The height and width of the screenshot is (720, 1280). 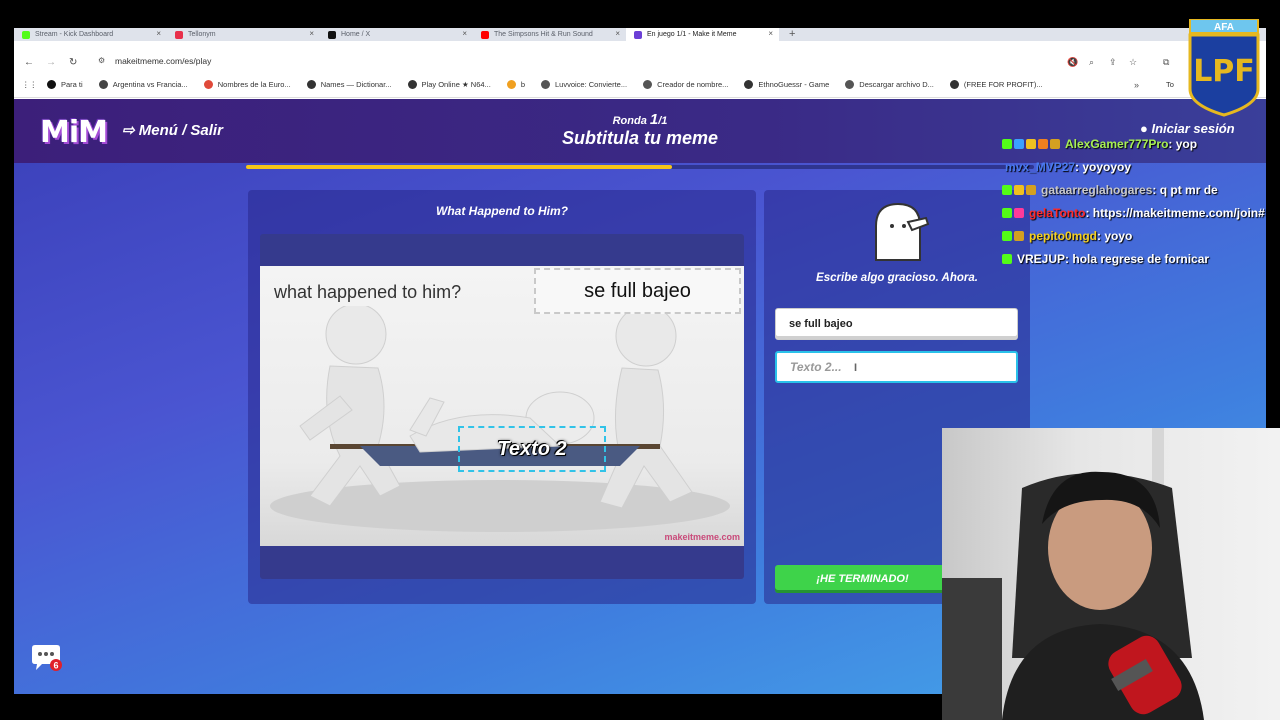 What do you see at coordinates (1091, 62) in the screenshot?
I see `zoom-icon: ⌕` at bounding box center [1091, 62].